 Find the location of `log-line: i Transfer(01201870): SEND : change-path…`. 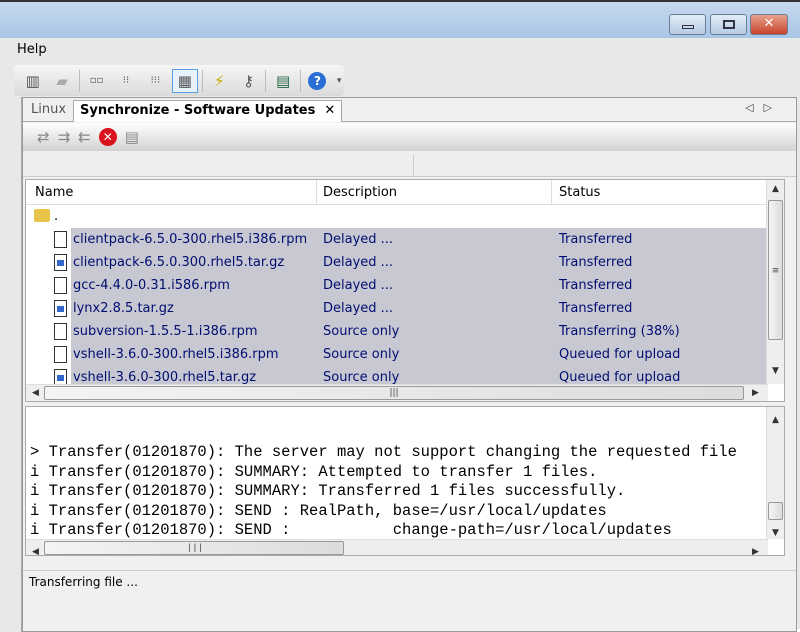

log-line: i Transfer(01201870): SEND : change-path… is located at coordinates (351, 530).